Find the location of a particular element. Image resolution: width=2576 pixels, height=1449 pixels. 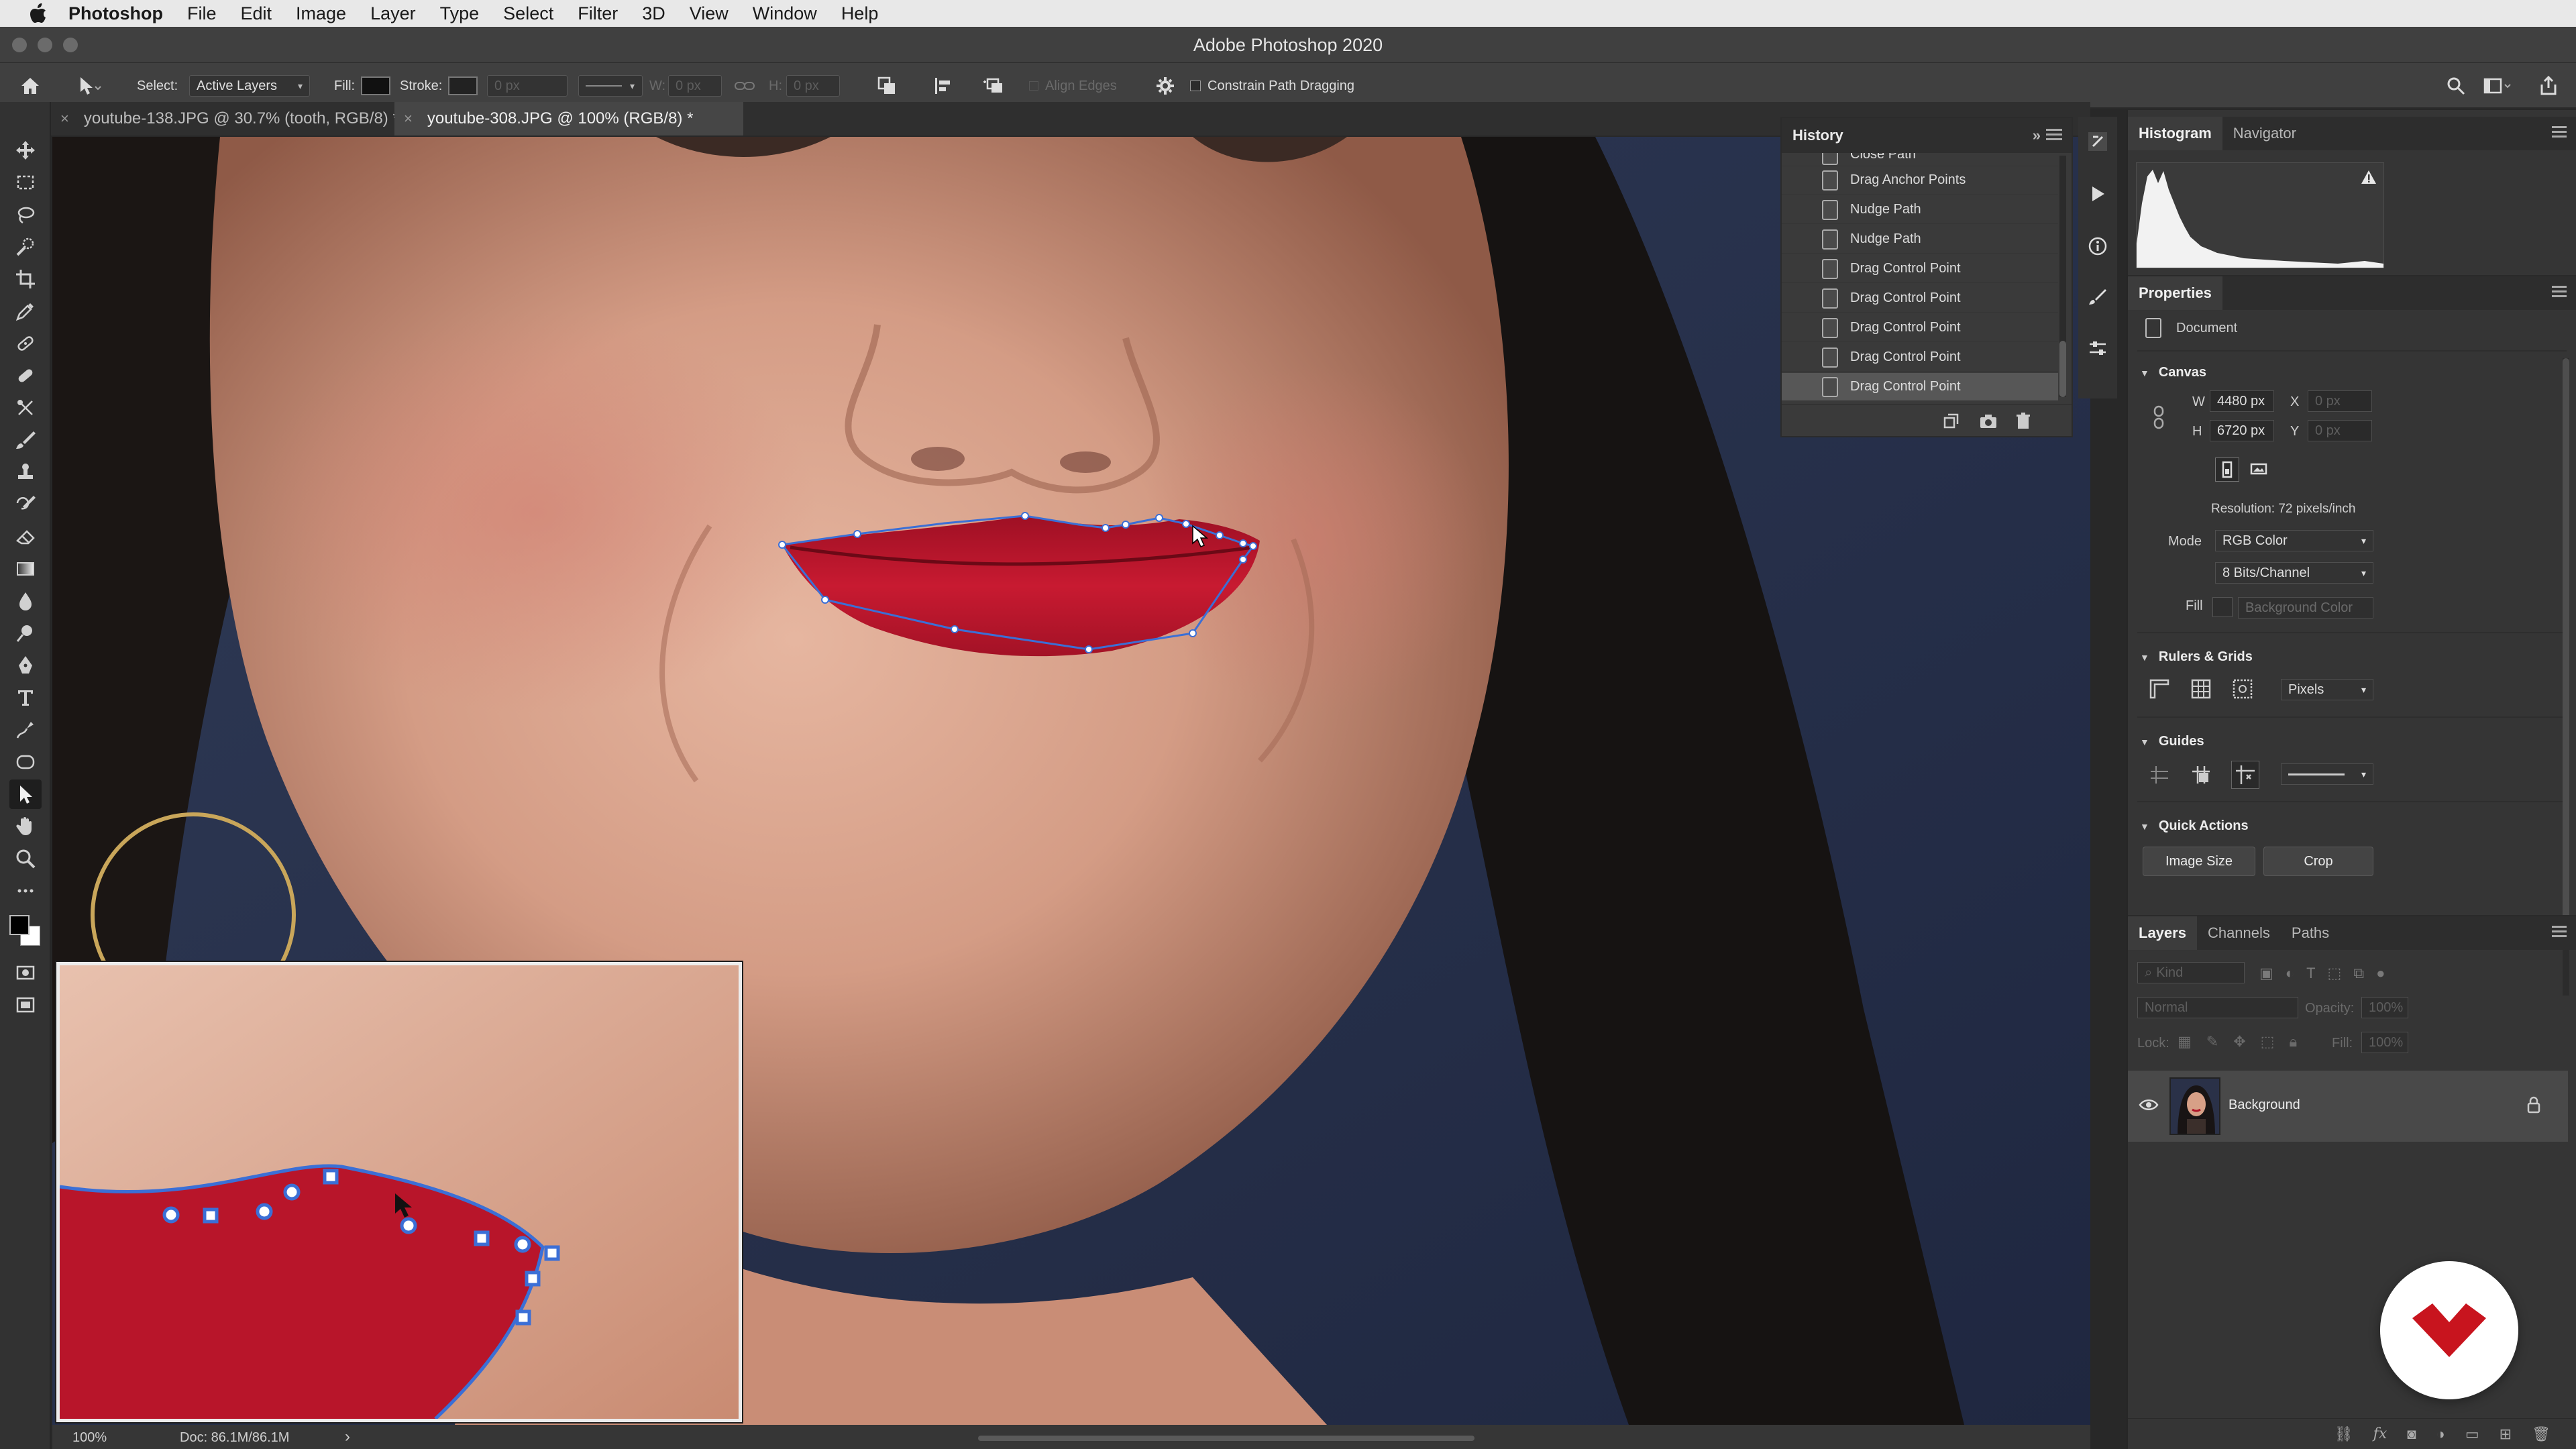

new-layer-icon: ⊞ is located at coordinates (2506, 1434).